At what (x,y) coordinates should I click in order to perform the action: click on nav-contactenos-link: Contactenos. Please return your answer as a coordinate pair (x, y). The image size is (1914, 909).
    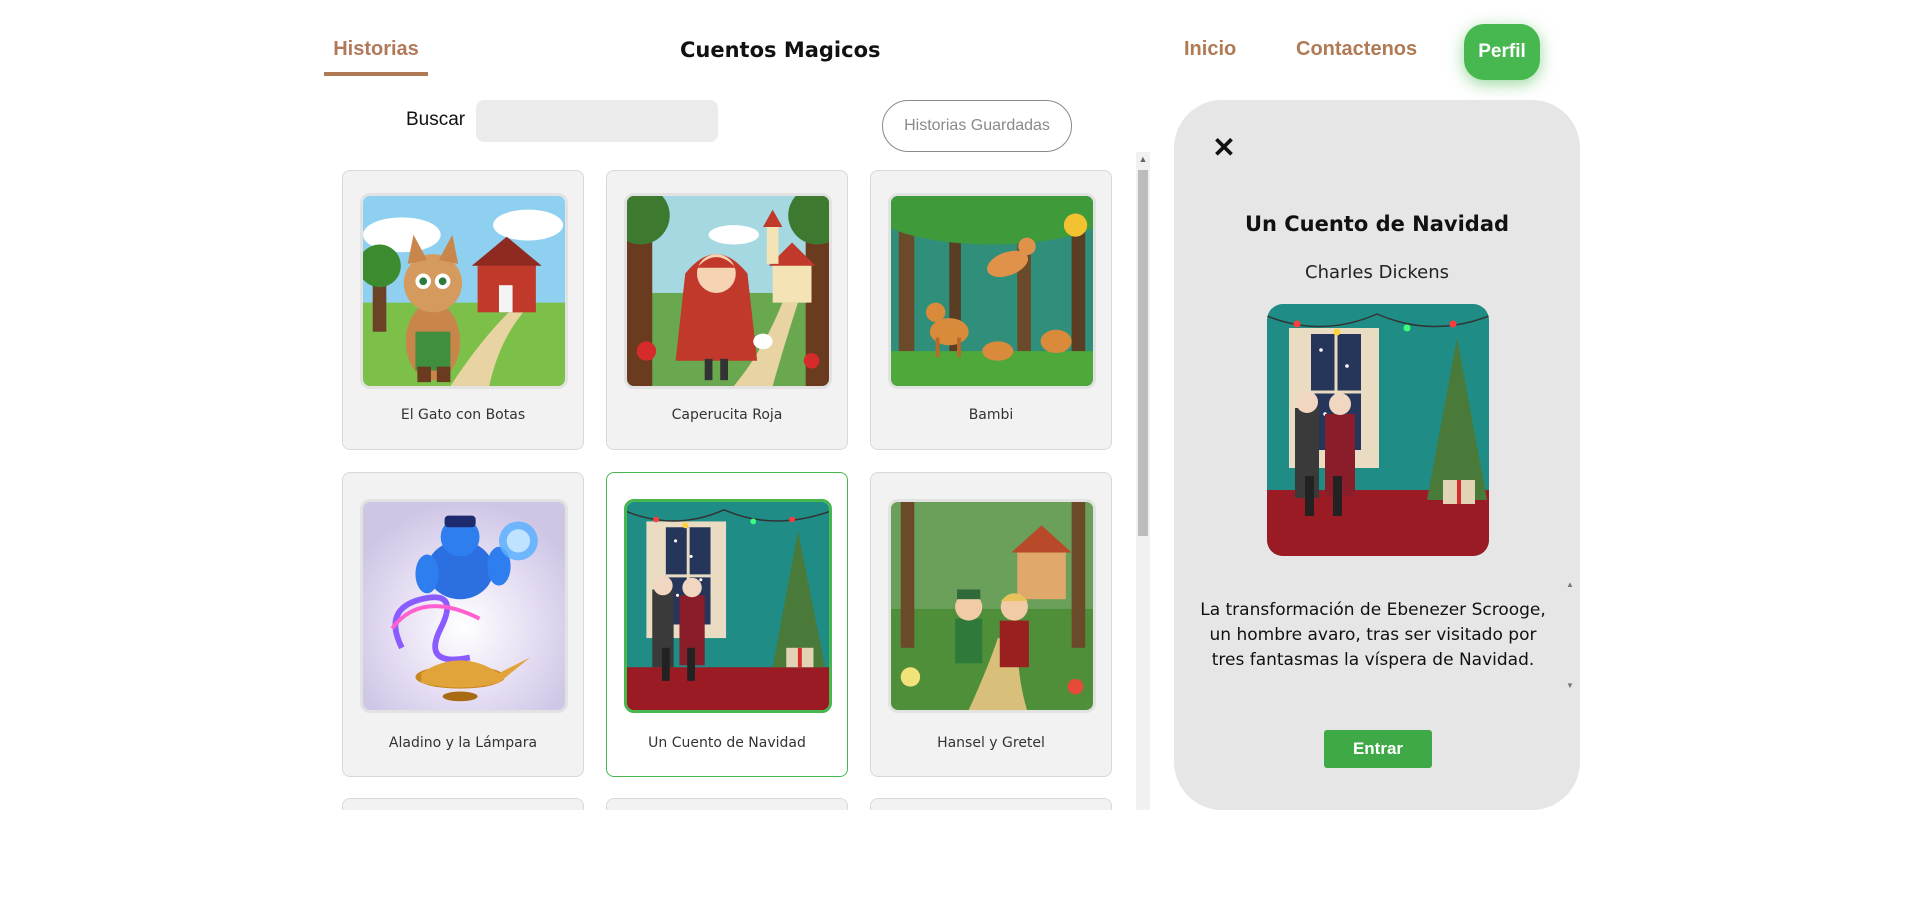
    Looking at the image, I should click on (1356, 49).